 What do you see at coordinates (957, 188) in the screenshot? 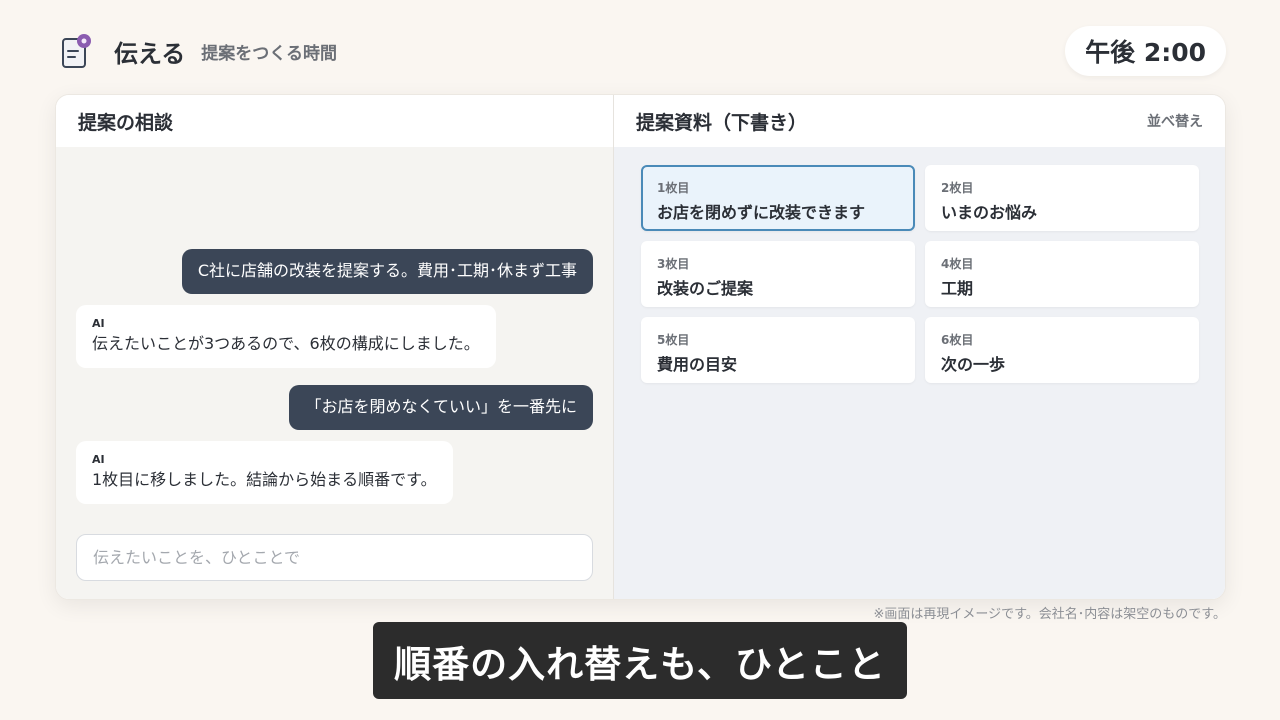
I see `slide-number: 2枚目` at bounding box center [957, 188].